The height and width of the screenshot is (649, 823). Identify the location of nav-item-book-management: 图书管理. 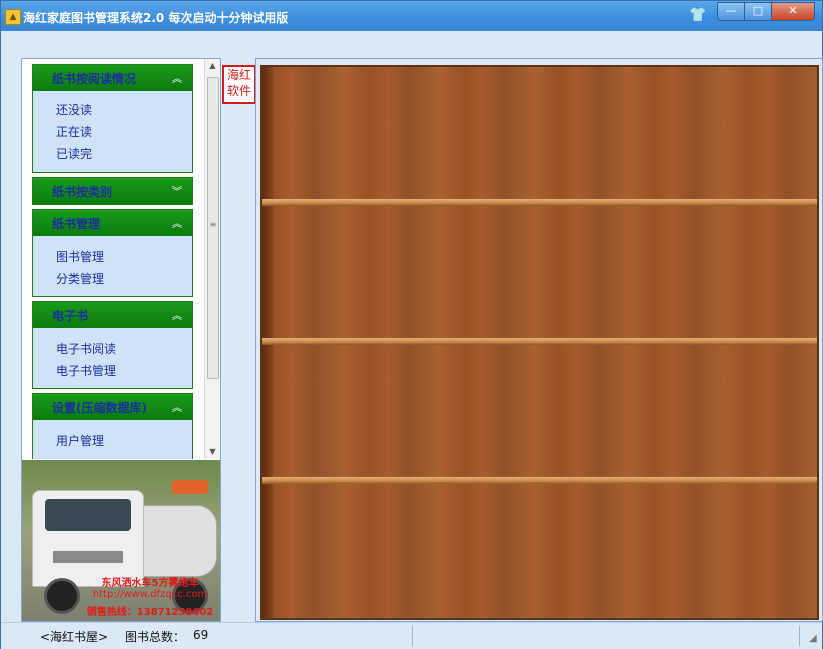
(80, 256).